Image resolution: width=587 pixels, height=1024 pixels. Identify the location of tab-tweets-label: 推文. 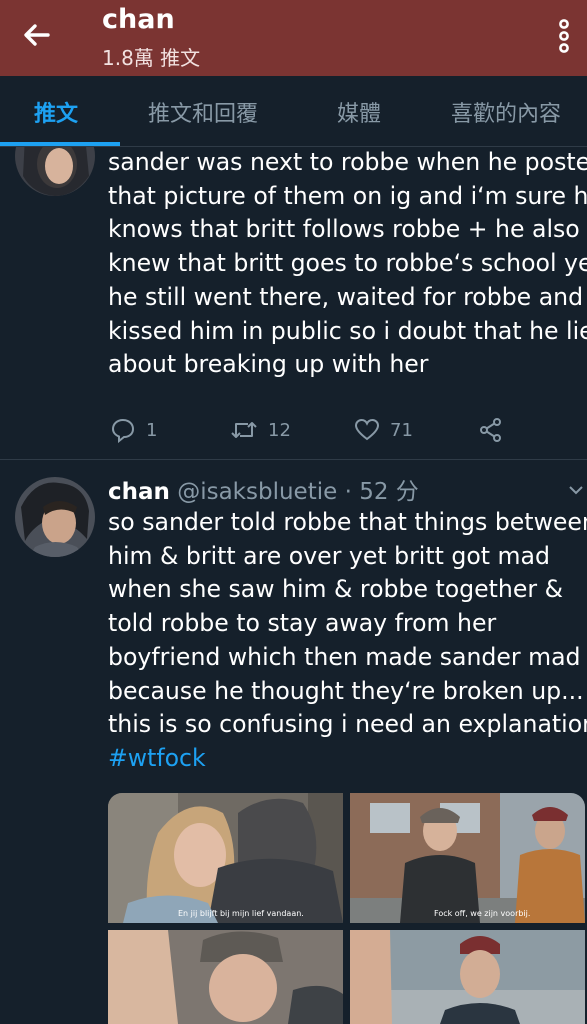
(56, 112).